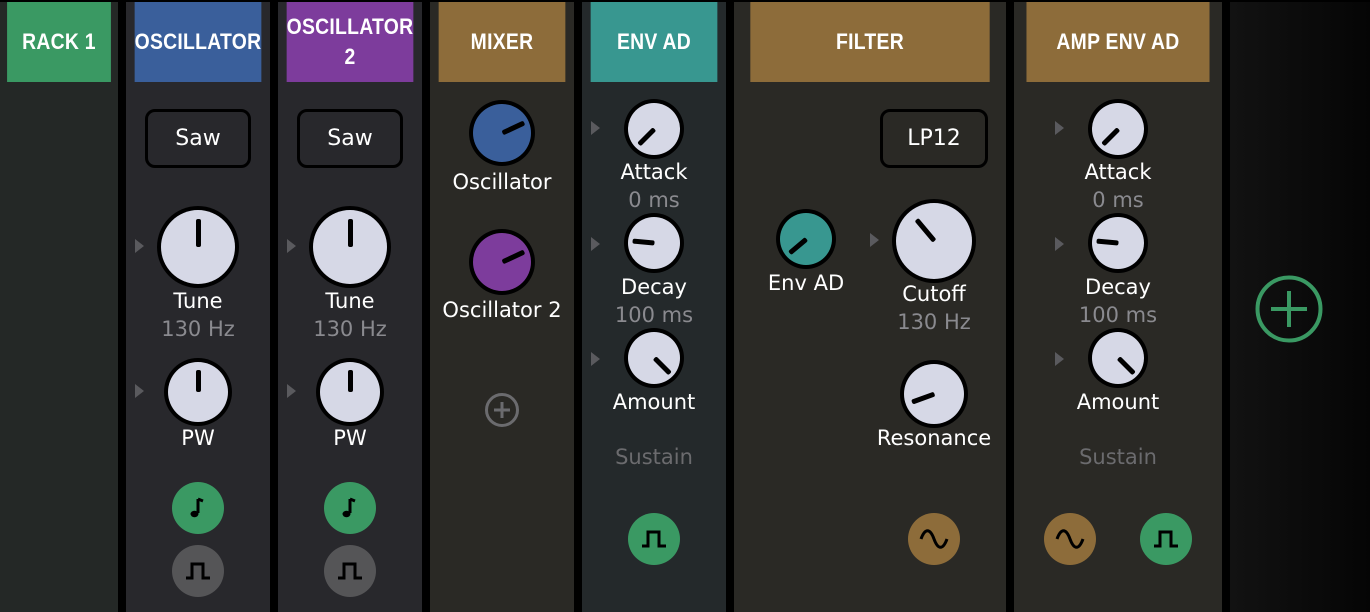 This screenshot has width=1370, height=612. I want to click on oscillator-level-knob, so click(502, 133).